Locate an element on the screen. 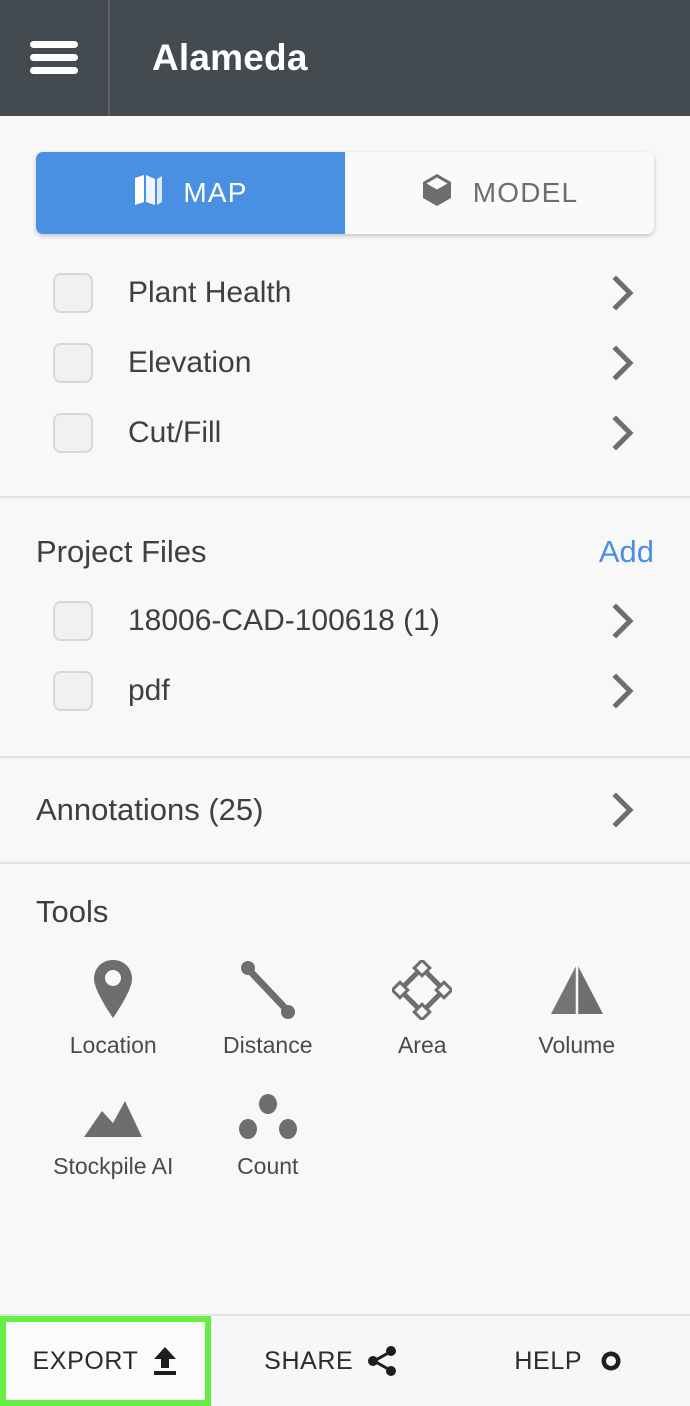 The height and width of the screenshot is (1406, 690). tab-model: MODEL is located at coordinates (499, 193).